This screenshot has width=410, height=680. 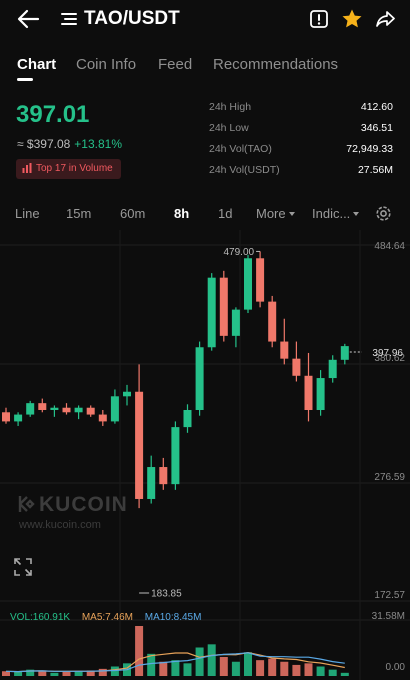 What do you see at coordinates (389, 246) in the screenshot?
I see `price-axis-label: 484.64` at bounding box center [389, 246].